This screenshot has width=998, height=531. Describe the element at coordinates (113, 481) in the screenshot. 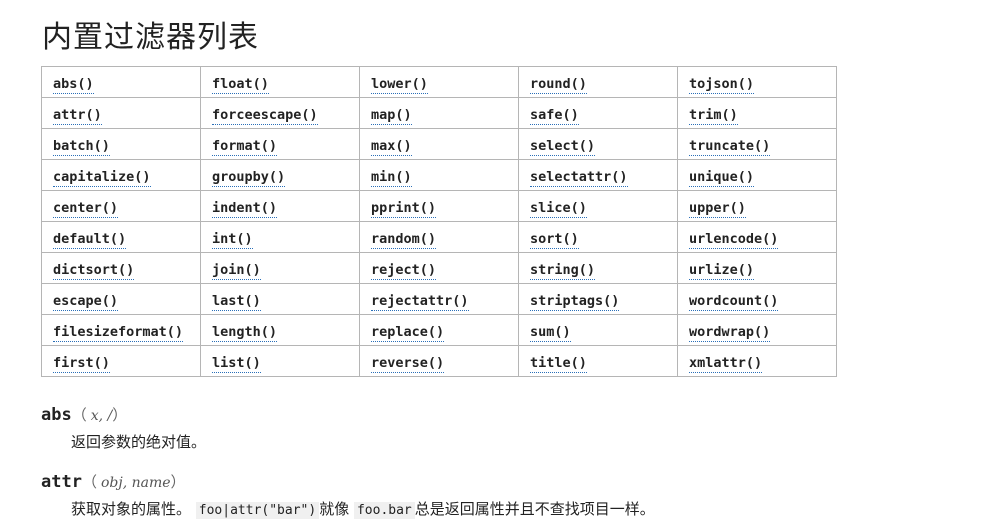

I see `attr-signature: attr（ obj, name）` at that location.